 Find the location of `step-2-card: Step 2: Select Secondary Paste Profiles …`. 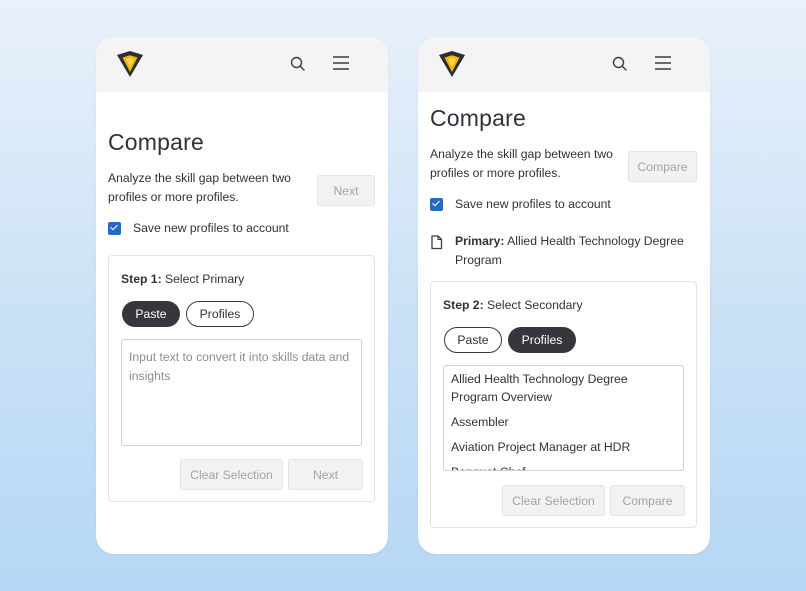

step-2-card: Step 2: Select Secondary Paste Profiles … is located at coordinates (563, 404).